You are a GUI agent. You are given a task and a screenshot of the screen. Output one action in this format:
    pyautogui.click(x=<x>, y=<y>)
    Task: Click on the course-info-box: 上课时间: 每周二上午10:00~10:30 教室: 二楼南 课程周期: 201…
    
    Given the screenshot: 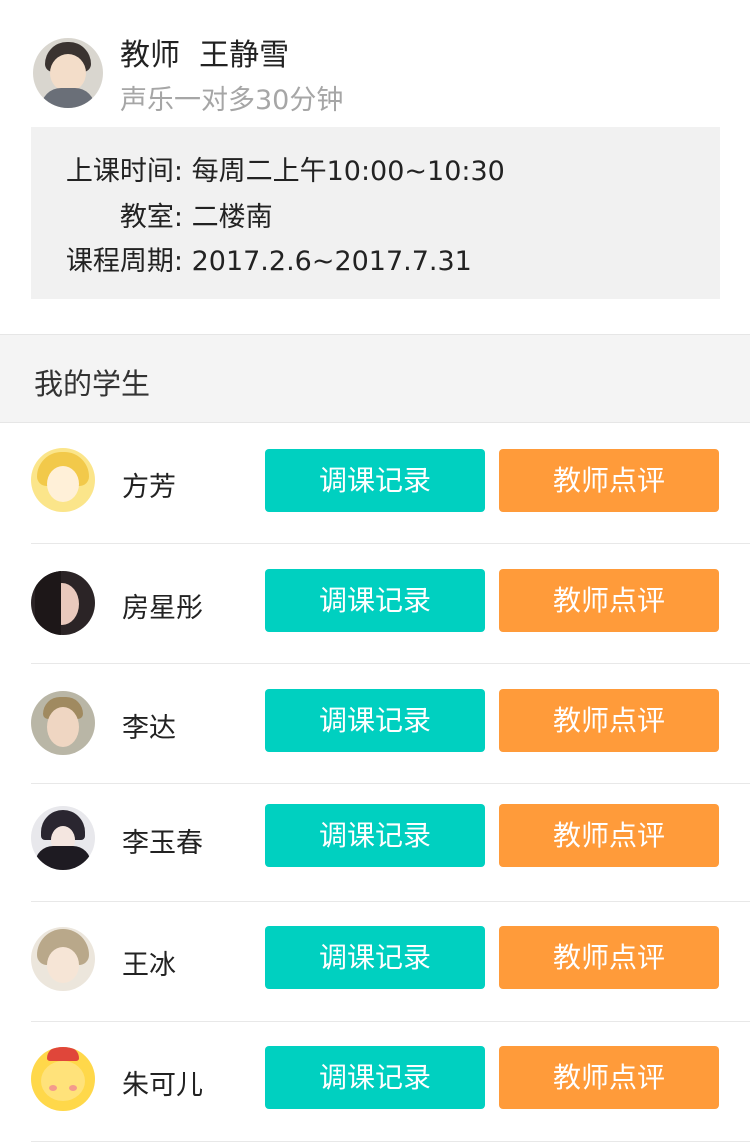 What is the action you would take?
    pyautogui.click(x=375, y=213)
    